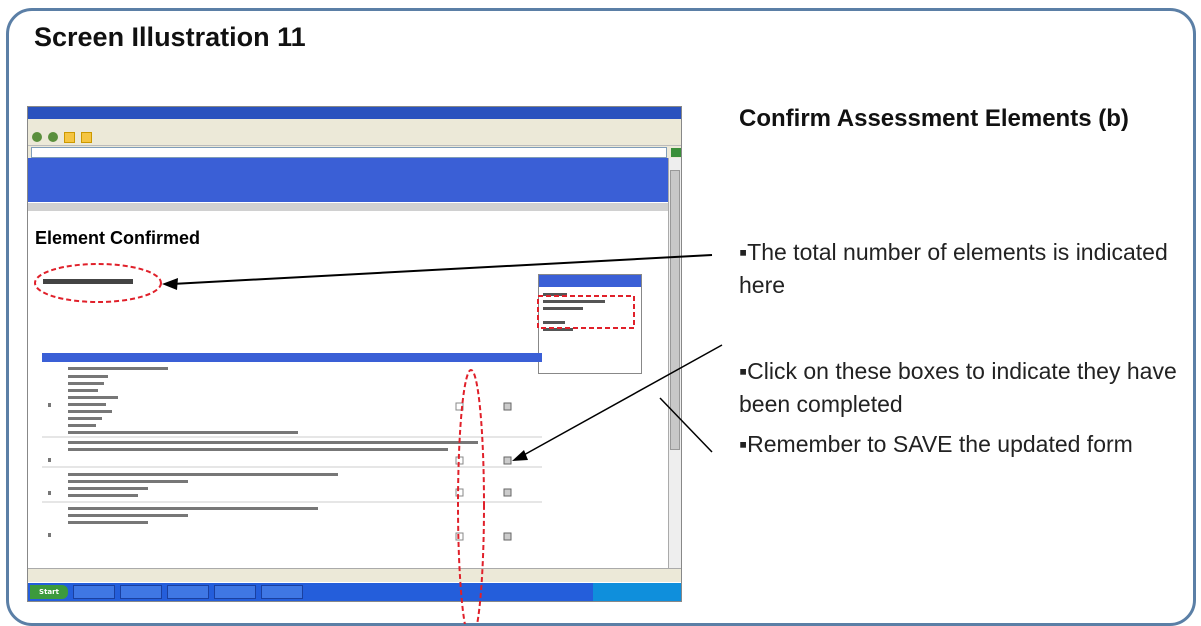  I want to click on save-pointer-line, so click(686, 425).